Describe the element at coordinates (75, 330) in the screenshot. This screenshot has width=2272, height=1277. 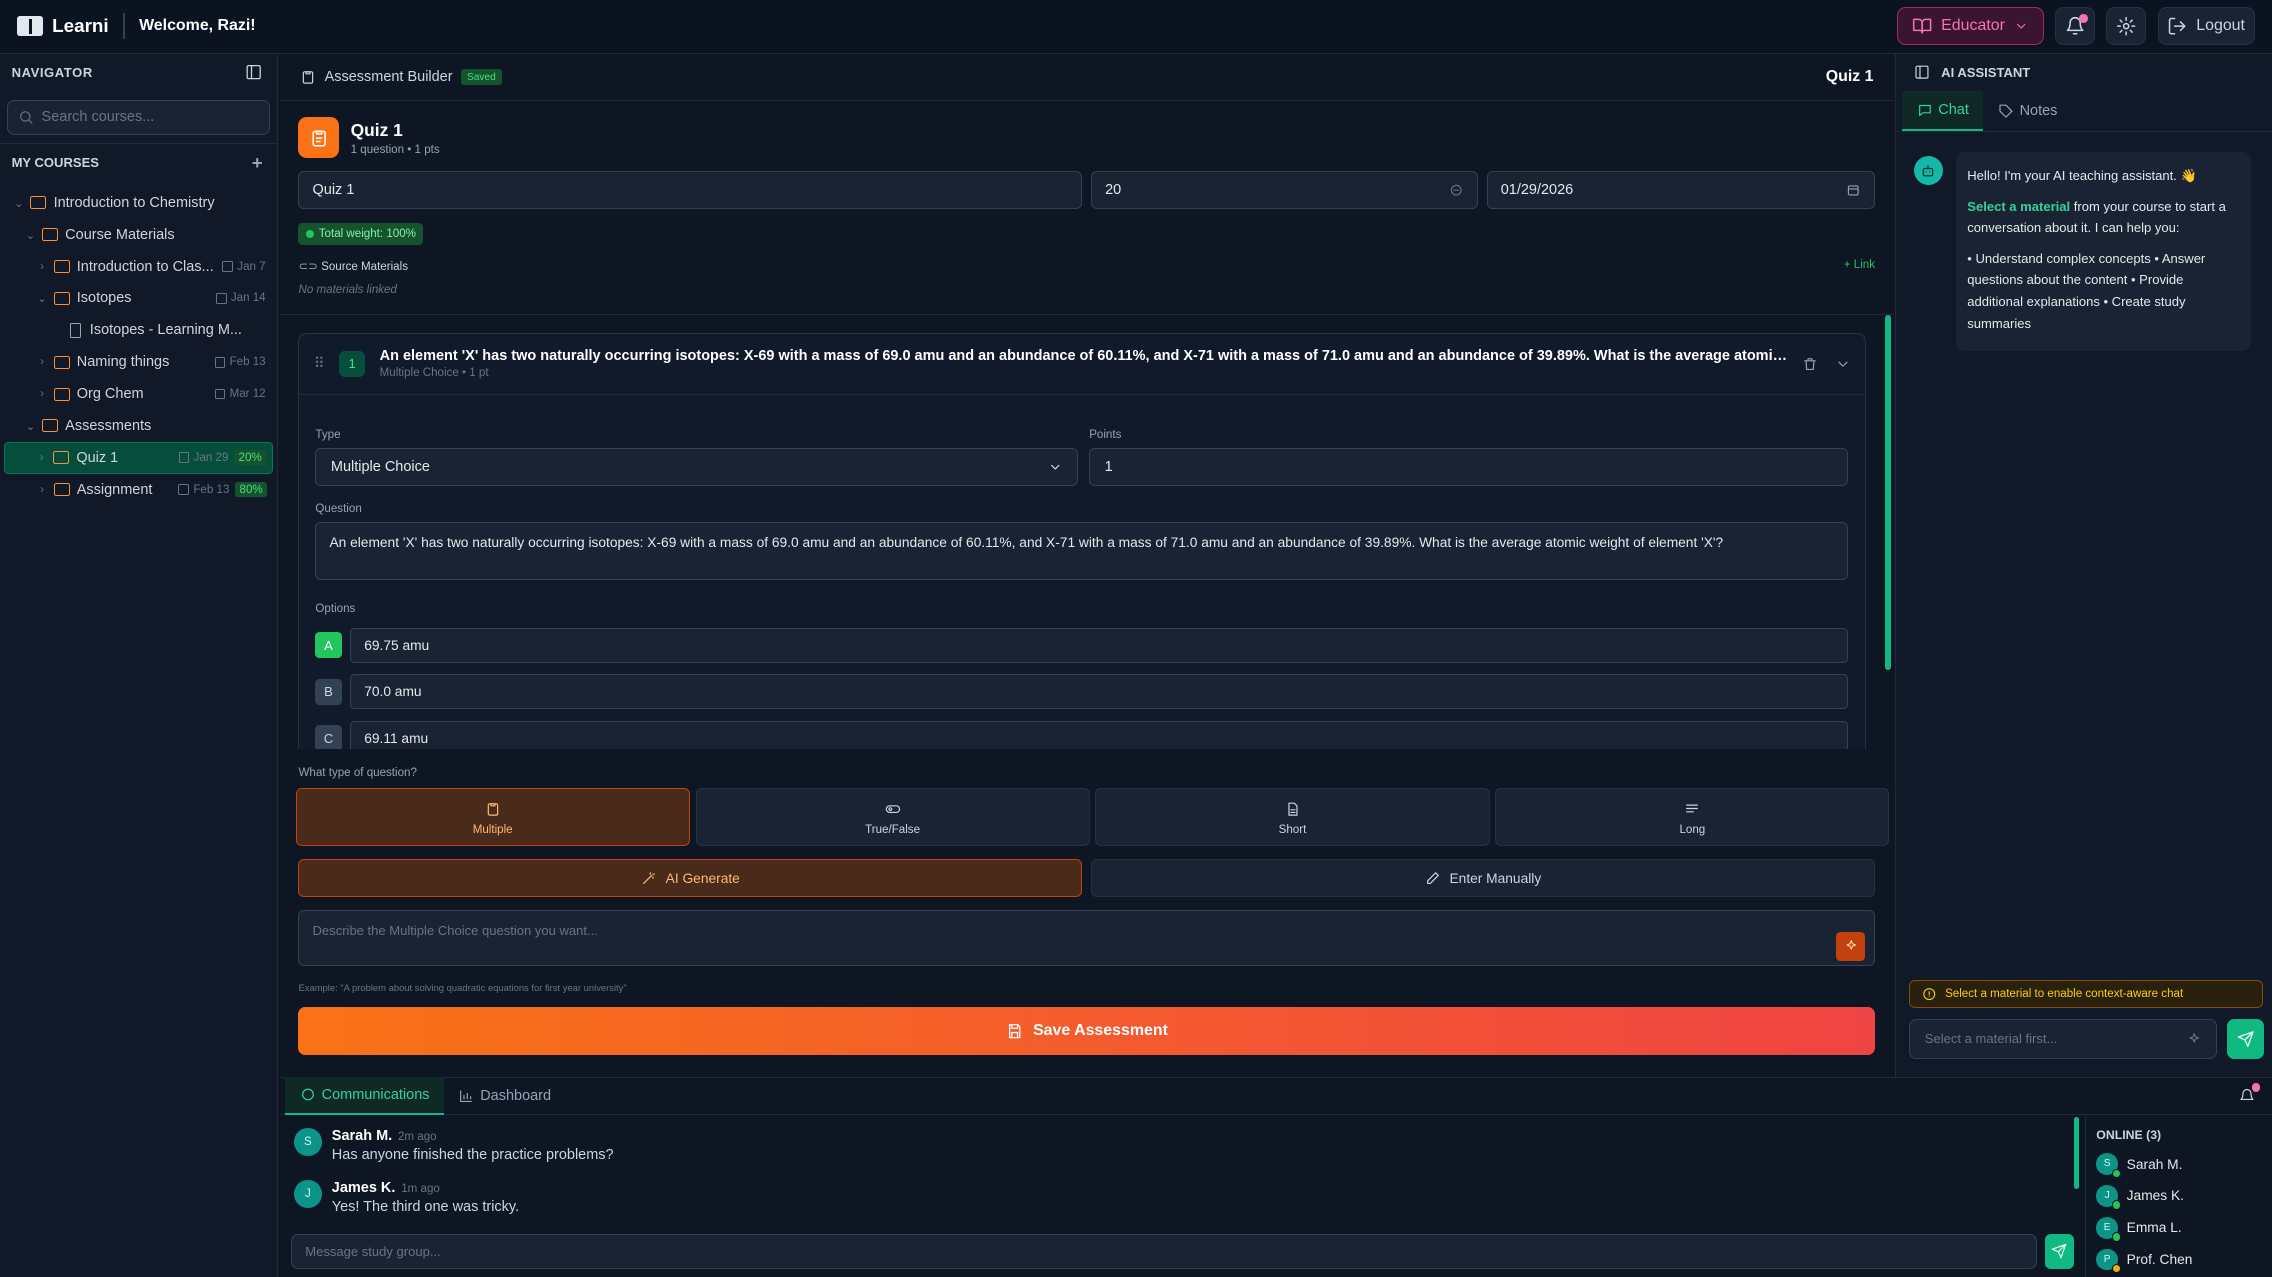
I see `document-icon` at that location.